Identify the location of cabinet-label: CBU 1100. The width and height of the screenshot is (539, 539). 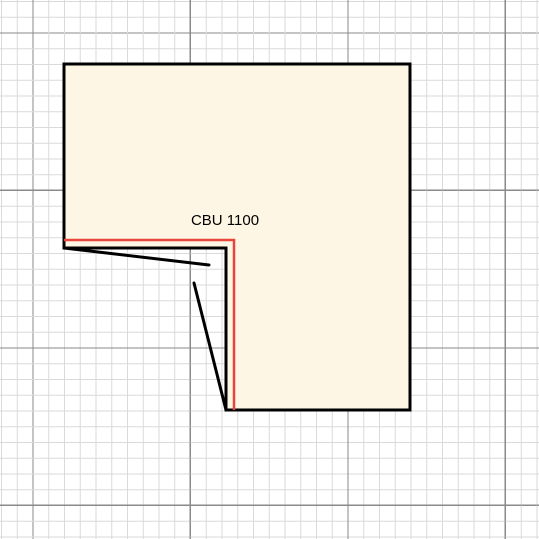
(225, 220).